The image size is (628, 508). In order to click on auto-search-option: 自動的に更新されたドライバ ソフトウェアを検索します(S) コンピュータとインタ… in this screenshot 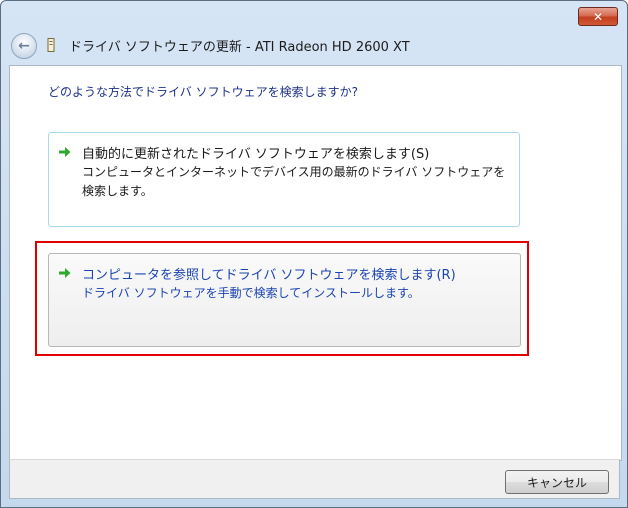, I will do `click(284, 179)`.